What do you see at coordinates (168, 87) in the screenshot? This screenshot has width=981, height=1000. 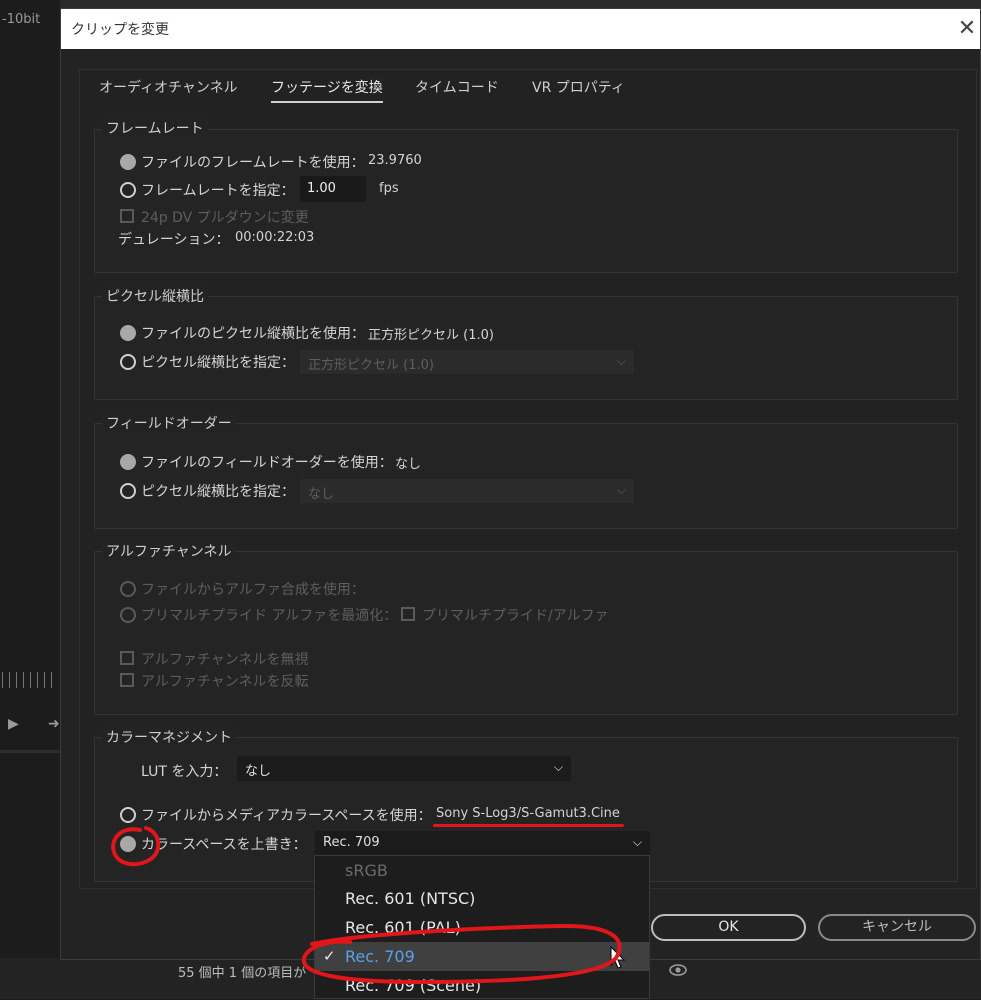 I see `tab-audio-channels: オーディオチャンネル` at bounding box center [168, 87].